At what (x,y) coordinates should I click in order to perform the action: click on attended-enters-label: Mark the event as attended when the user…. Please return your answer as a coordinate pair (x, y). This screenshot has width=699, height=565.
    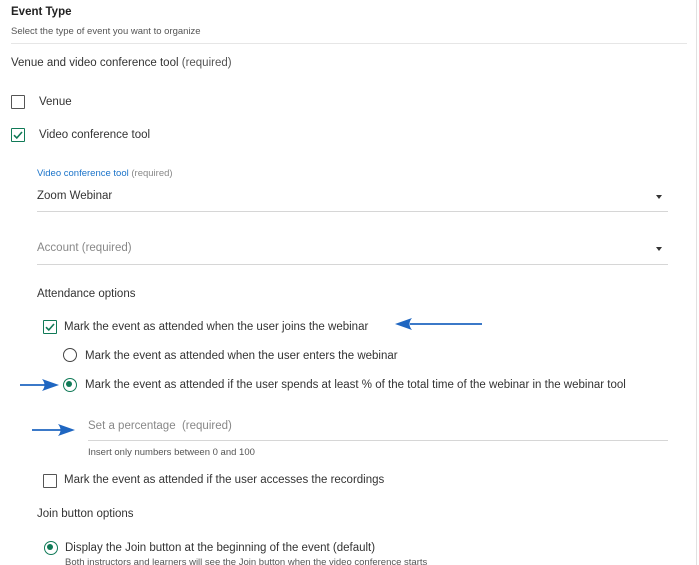
    Looking at the image, I should click on (241, 356).